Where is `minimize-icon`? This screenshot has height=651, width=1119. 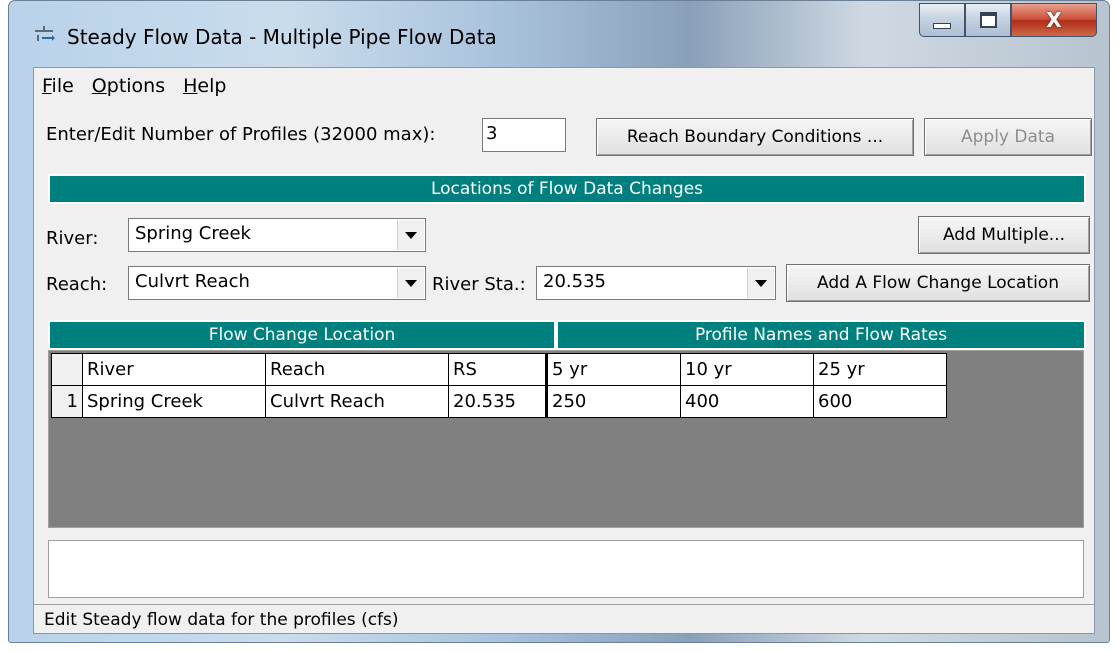
minimize-icon is located at coordinates (942, 26).